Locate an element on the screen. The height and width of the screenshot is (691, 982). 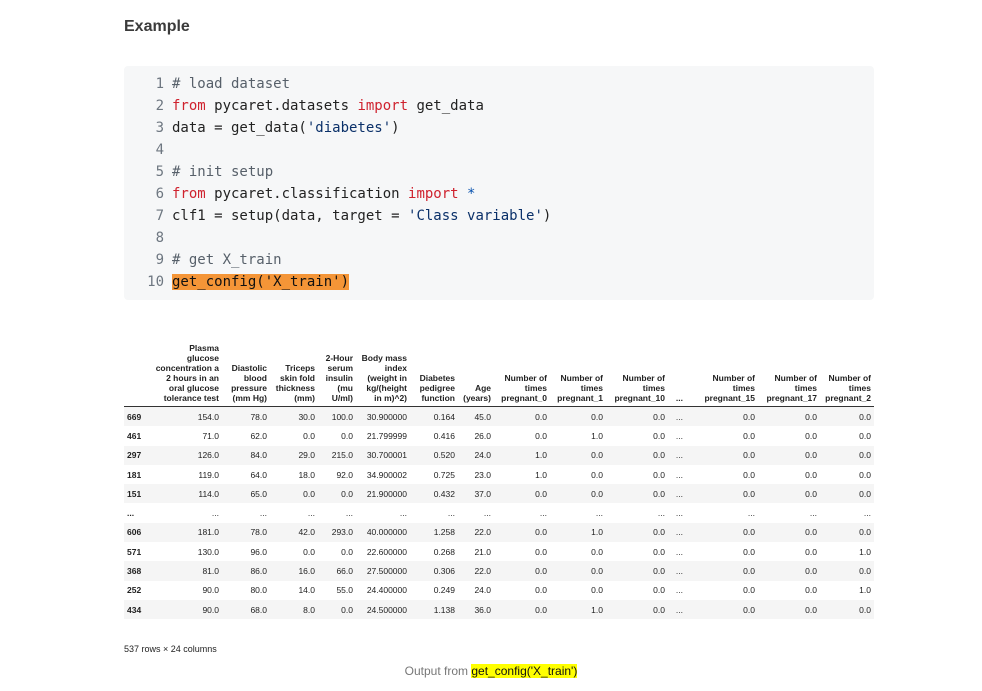
table-cell: 23.0 is located at coordinates (482, 474).